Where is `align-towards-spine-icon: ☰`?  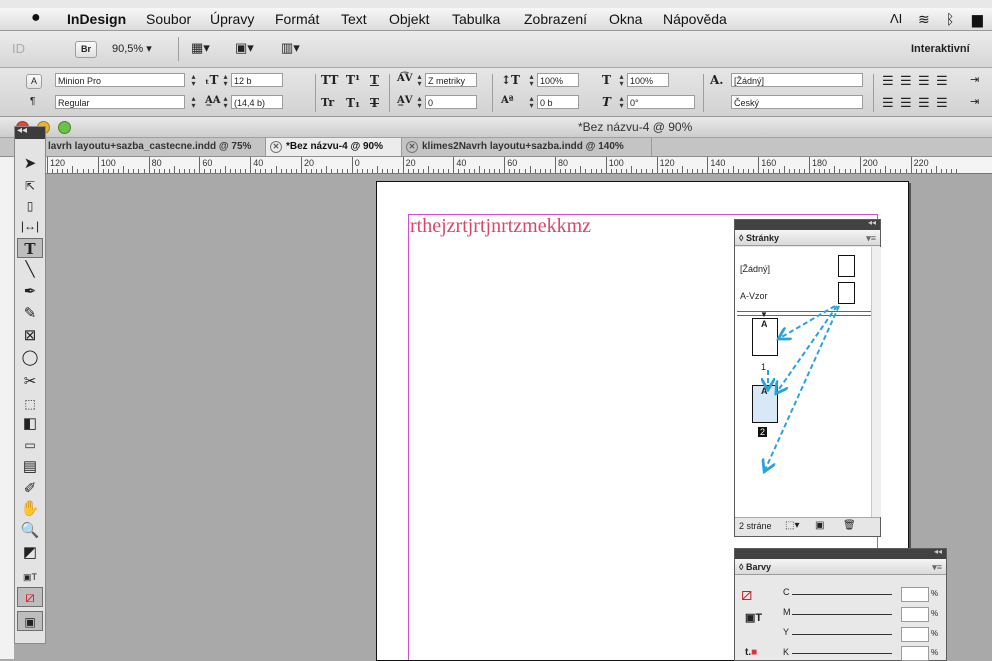 align-towards-spine-icon: ☰ is located at coordinates (942, 81).